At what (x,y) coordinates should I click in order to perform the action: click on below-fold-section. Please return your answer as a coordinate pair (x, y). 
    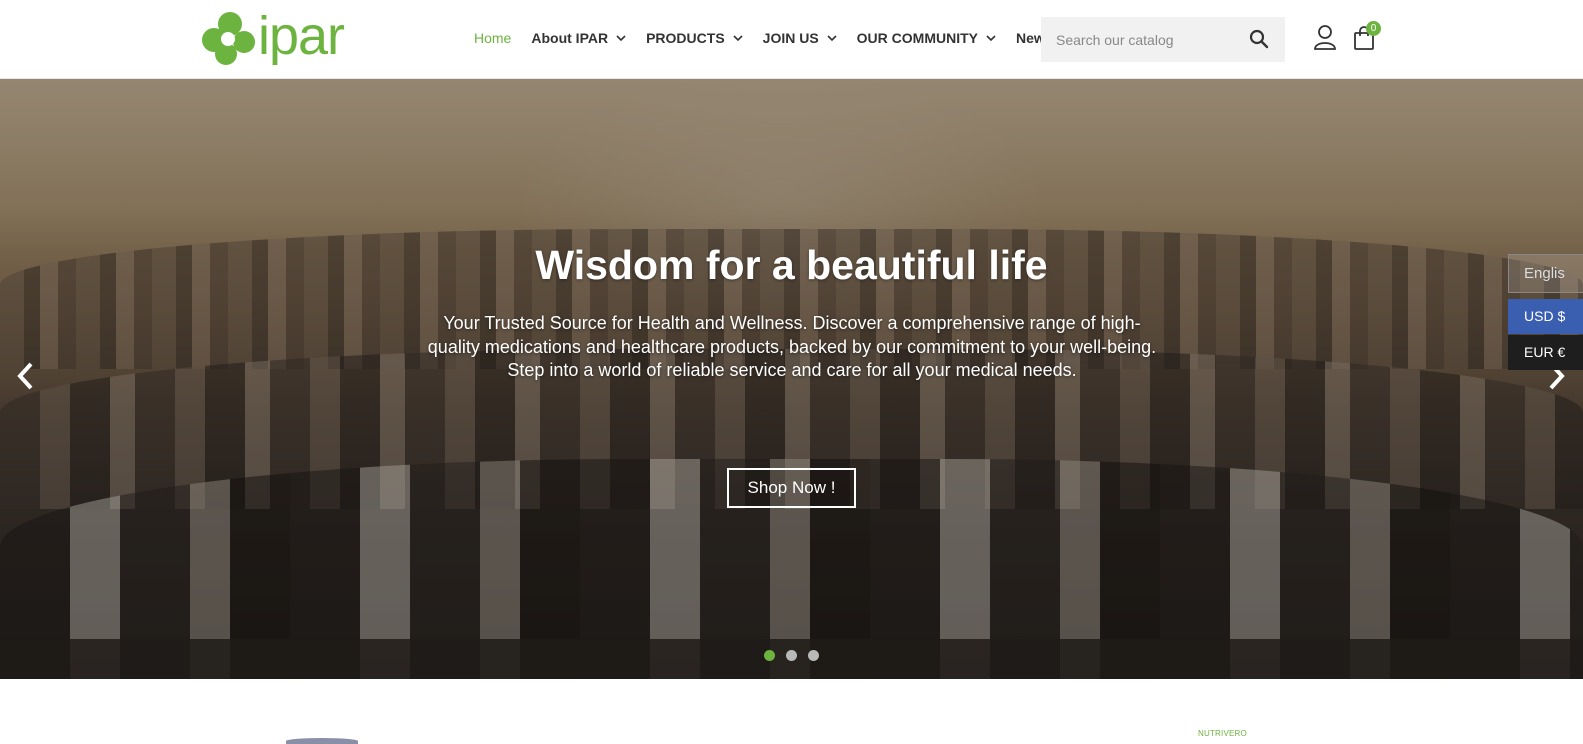
    Looking at the image, I should click on (791, 710).